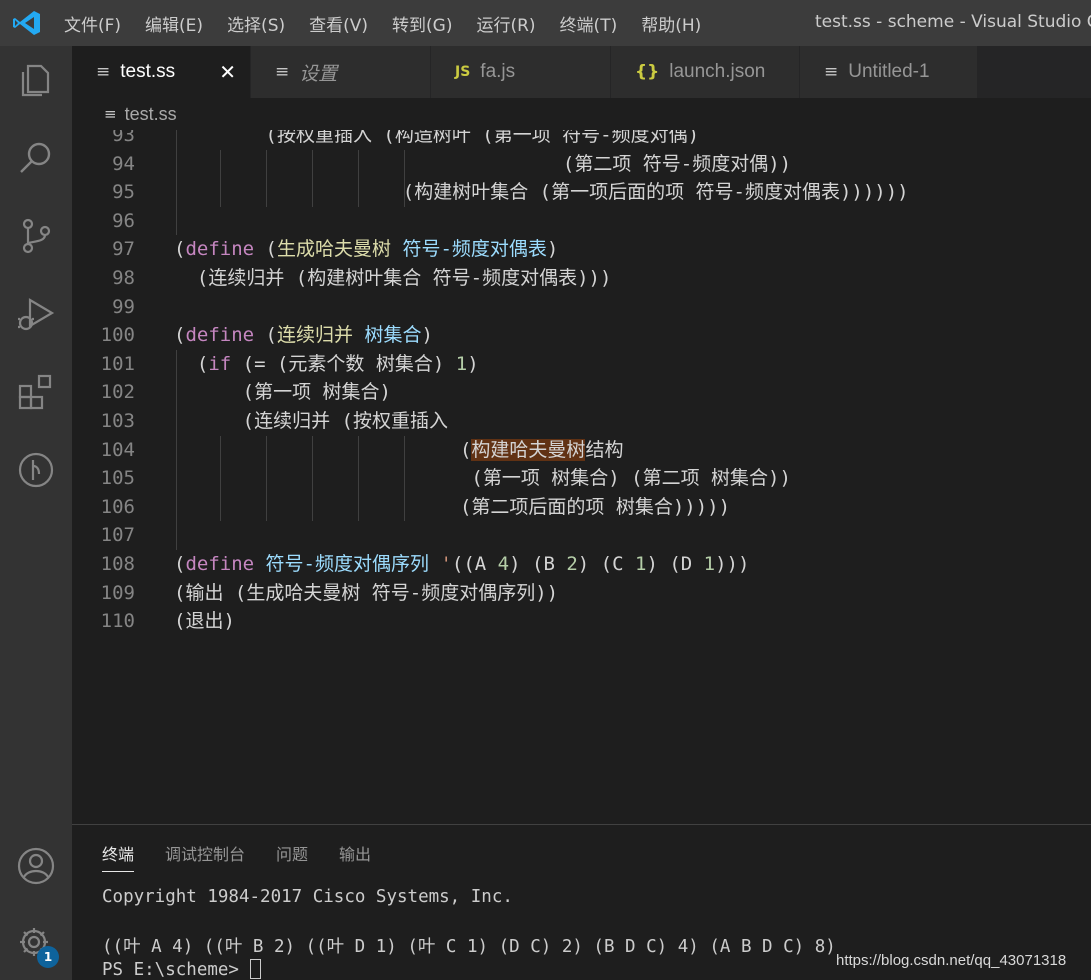 Image resolution: width=1091 pixels, height=980 pixels. I want to click on panel-tab-debug-console: 调试控制台, so click(205, 857).